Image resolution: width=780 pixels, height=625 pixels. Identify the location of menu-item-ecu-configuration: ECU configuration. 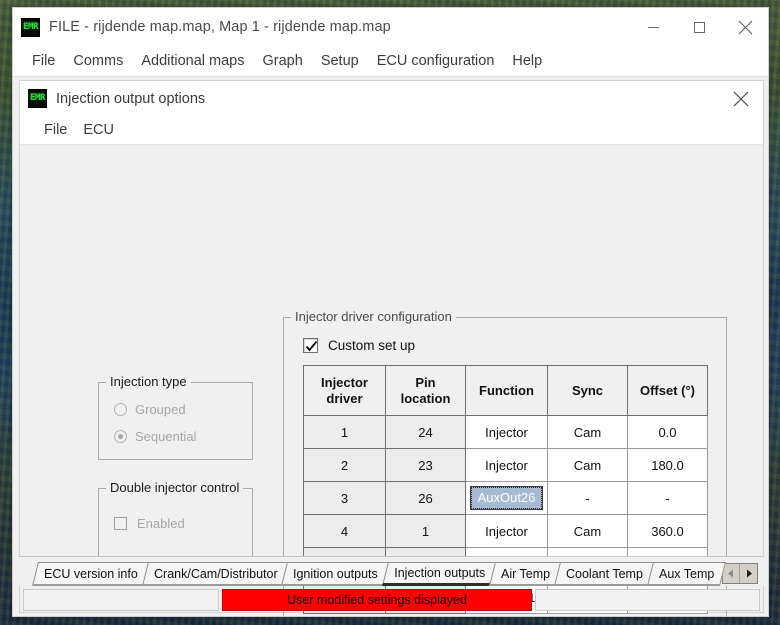
(436, 61).